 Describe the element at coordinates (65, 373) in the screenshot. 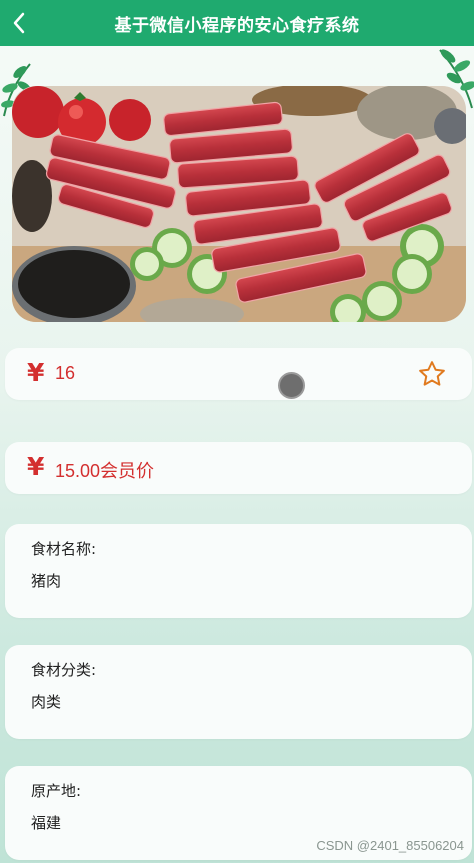

I see `price-value: 16` at that location.